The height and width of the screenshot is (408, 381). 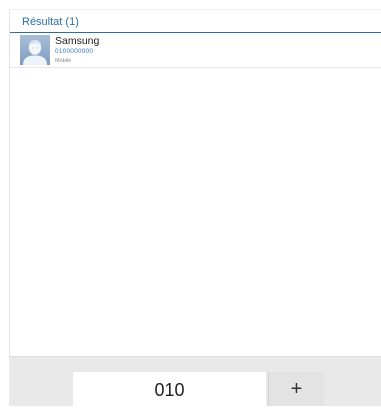 What do you see at coordinates (169, 389) in the screenshot?
I see `number-input: 010` at bounding box center [169, 389].